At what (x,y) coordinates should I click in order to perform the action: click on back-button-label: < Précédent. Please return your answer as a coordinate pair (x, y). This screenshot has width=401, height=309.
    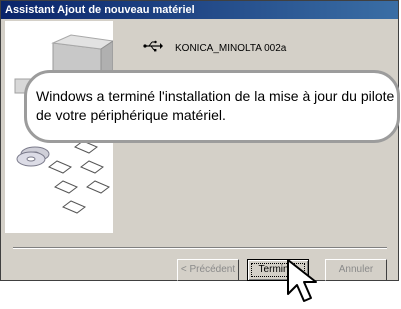
    Looking at the image, I should click on (208, 269).